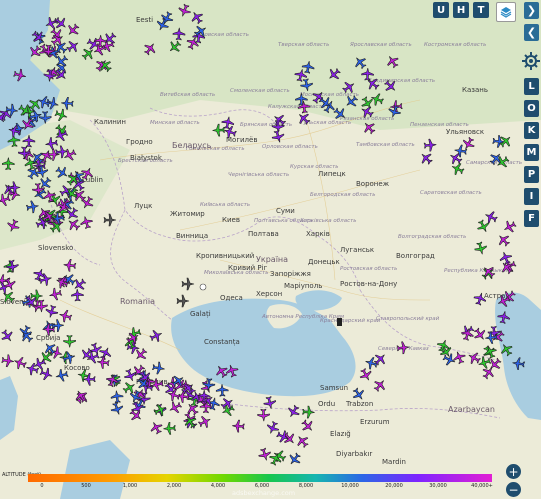  Describe the element at coordinates (368, 284) in the screenshot. I see `label-rostov: Ростов-на-Дону` at that location.